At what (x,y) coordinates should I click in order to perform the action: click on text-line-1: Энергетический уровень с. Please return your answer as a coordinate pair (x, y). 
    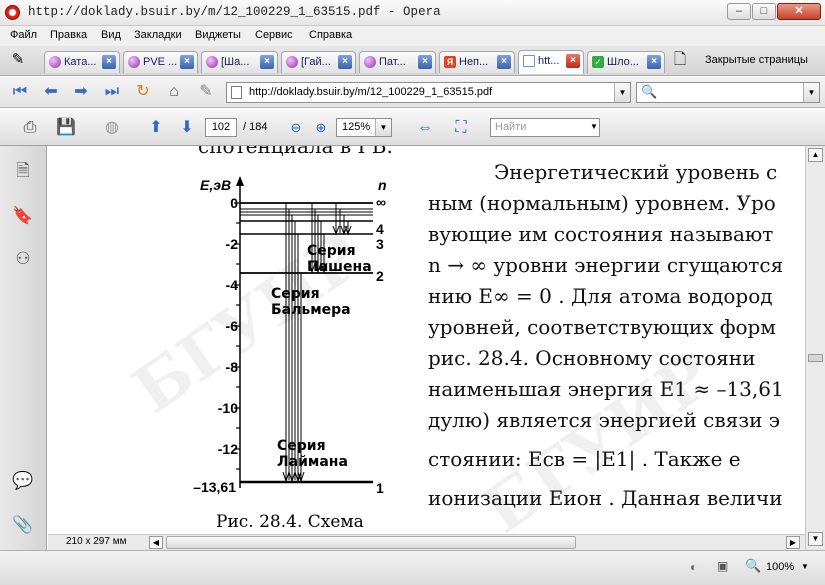
    Looking at the image, I should click on (636, 172).